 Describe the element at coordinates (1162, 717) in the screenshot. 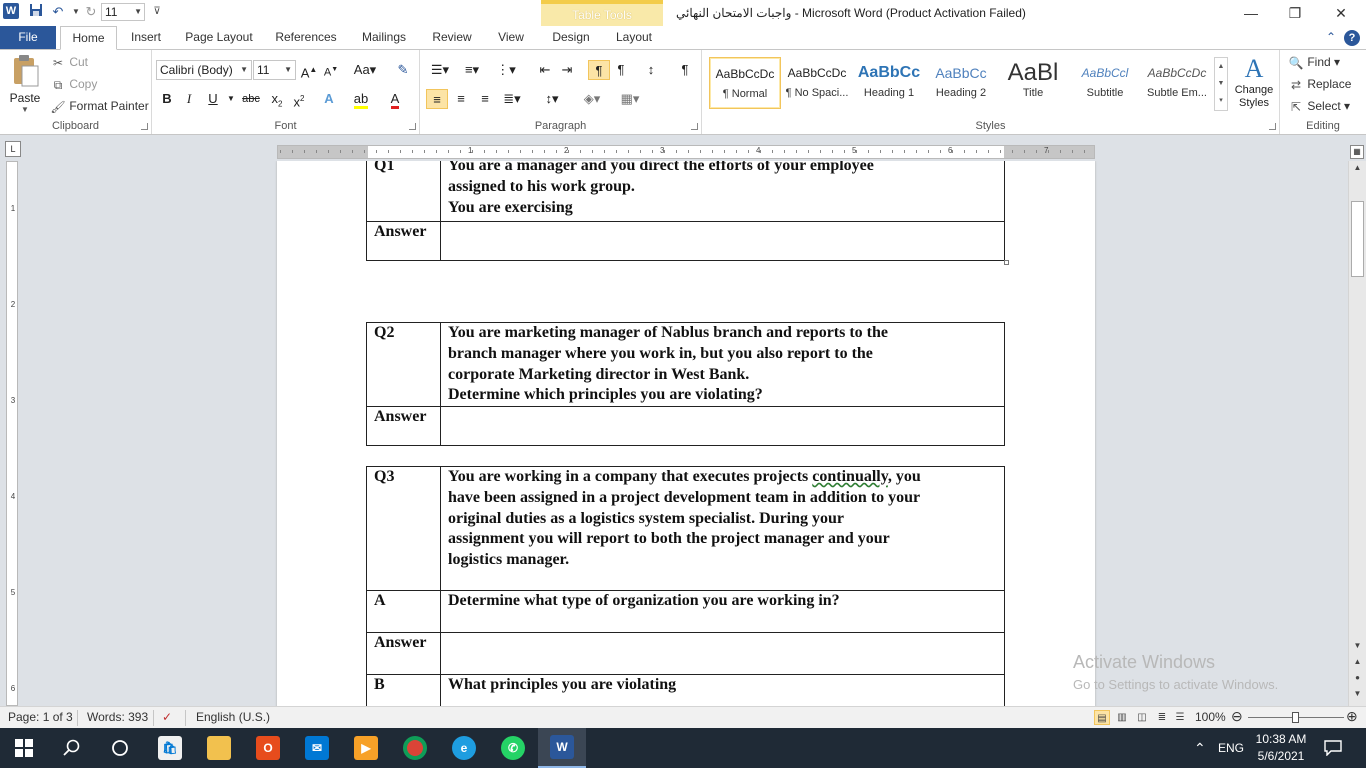

I see `outline-view-icon: ≣` at that location.